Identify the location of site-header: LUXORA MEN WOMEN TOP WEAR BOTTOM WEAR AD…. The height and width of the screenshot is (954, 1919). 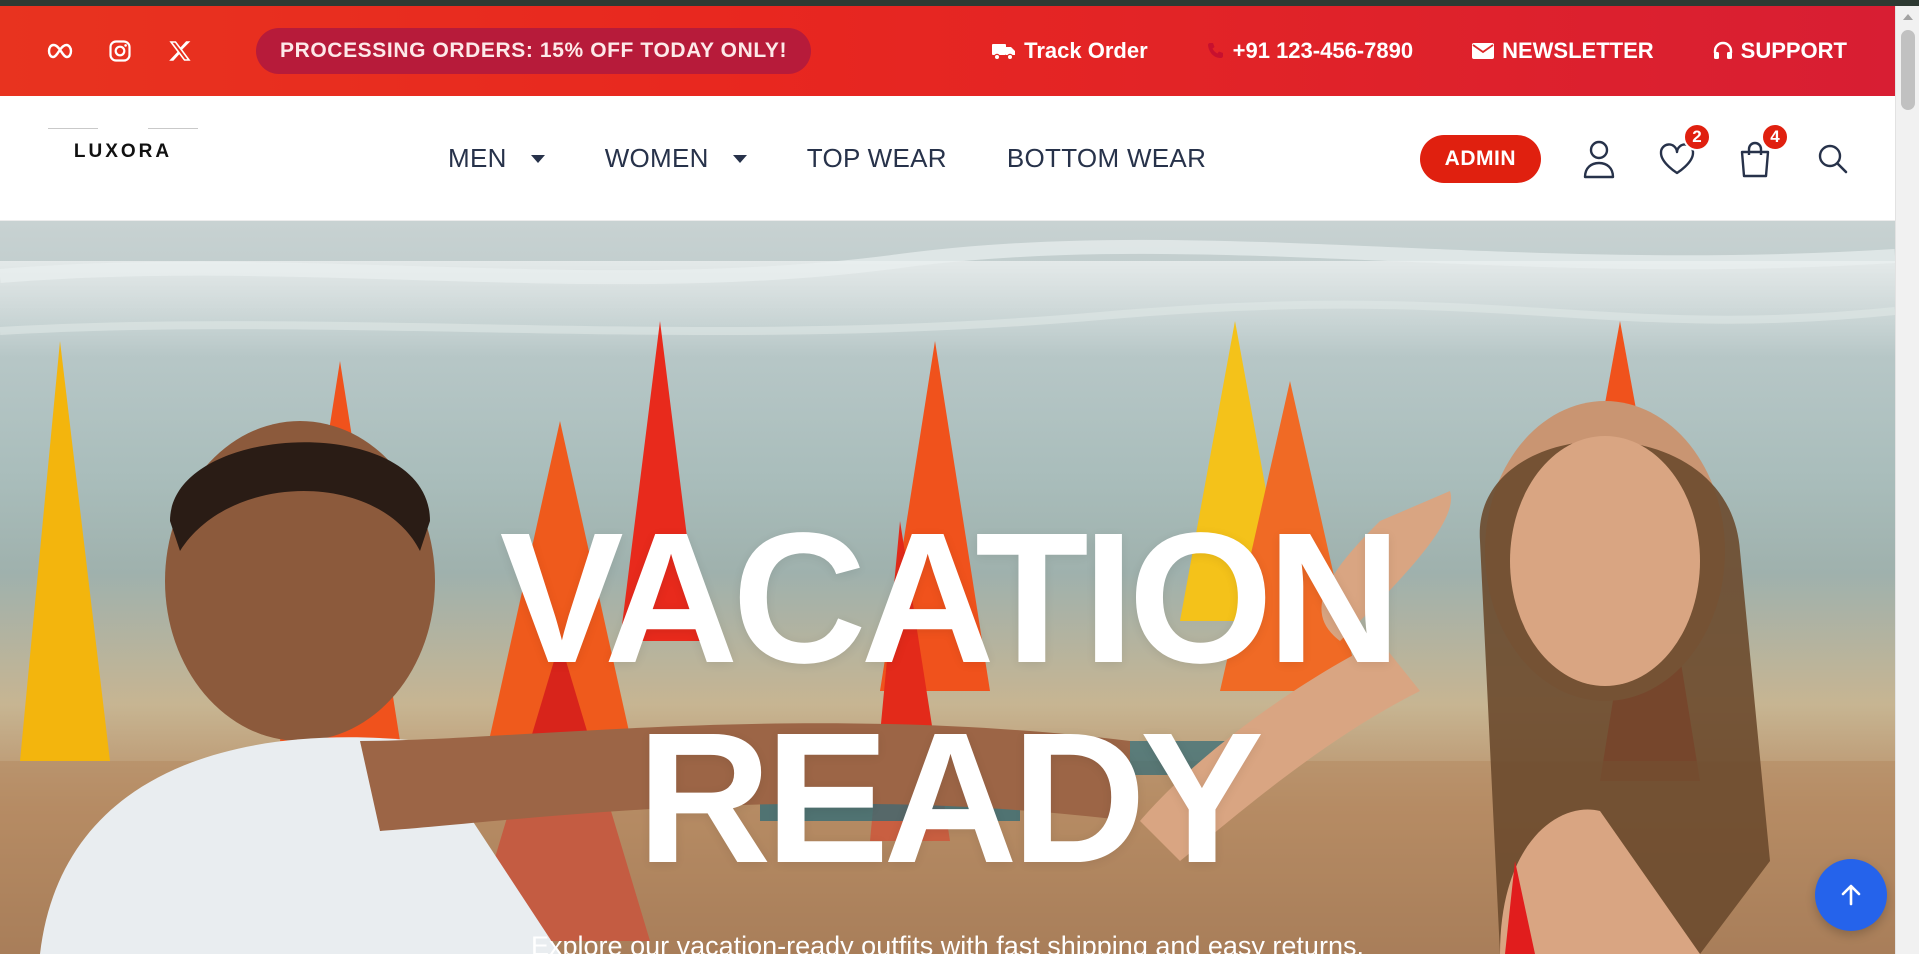
(947, 158).